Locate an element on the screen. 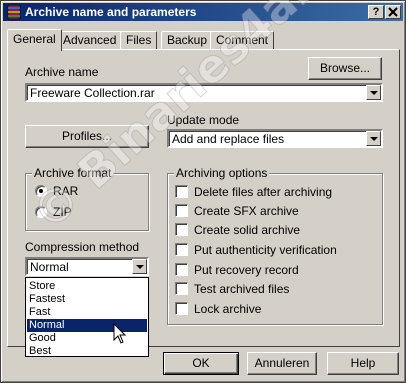  compression-method-value: Normal is located at coordinates (49, 267).